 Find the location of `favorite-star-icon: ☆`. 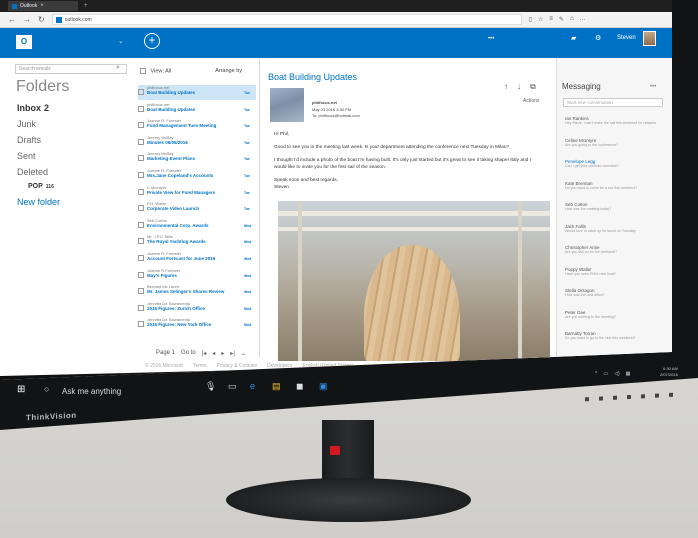

favorite-star-icon: ☆ is located at coordinates (540, 19).